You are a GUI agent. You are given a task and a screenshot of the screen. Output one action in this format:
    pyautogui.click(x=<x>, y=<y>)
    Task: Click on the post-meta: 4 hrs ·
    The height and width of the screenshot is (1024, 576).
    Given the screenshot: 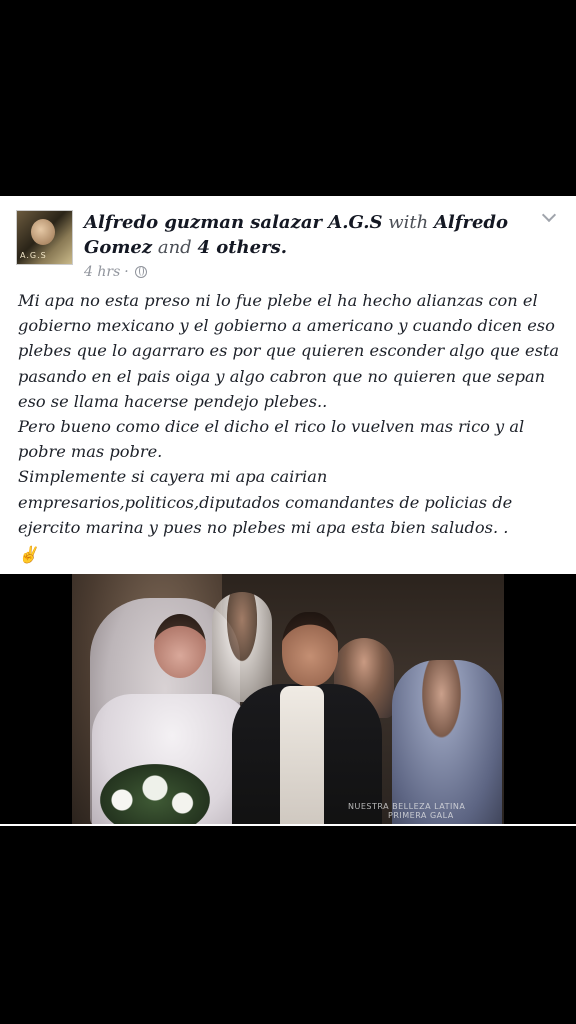 What is the action you would take?
    pyautogui.click(x=115, y=272)
    